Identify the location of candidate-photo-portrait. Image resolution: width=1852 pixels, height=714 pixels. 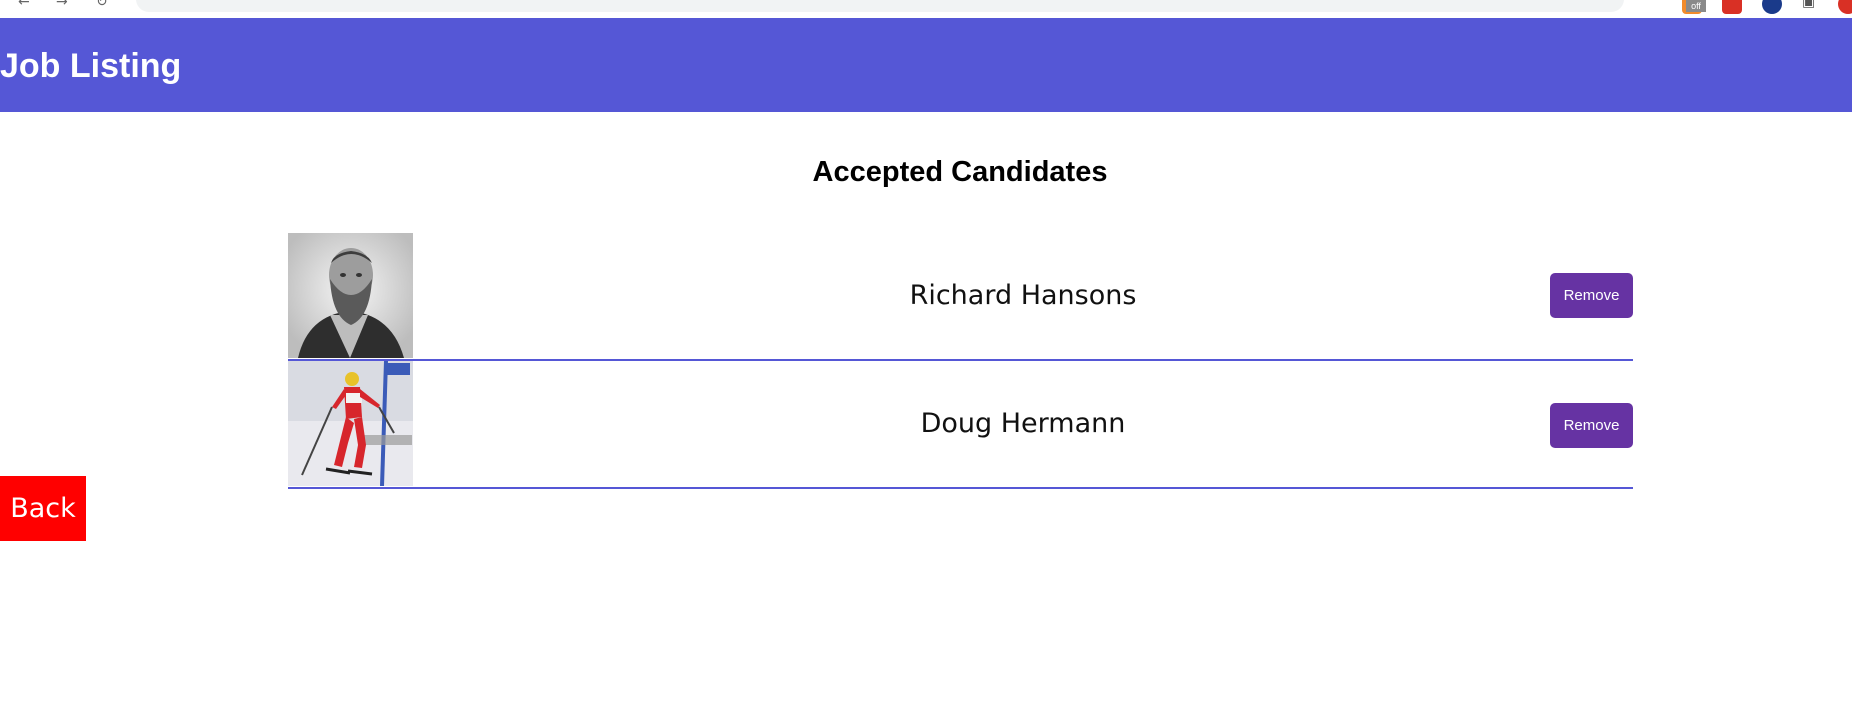
(350, 295).